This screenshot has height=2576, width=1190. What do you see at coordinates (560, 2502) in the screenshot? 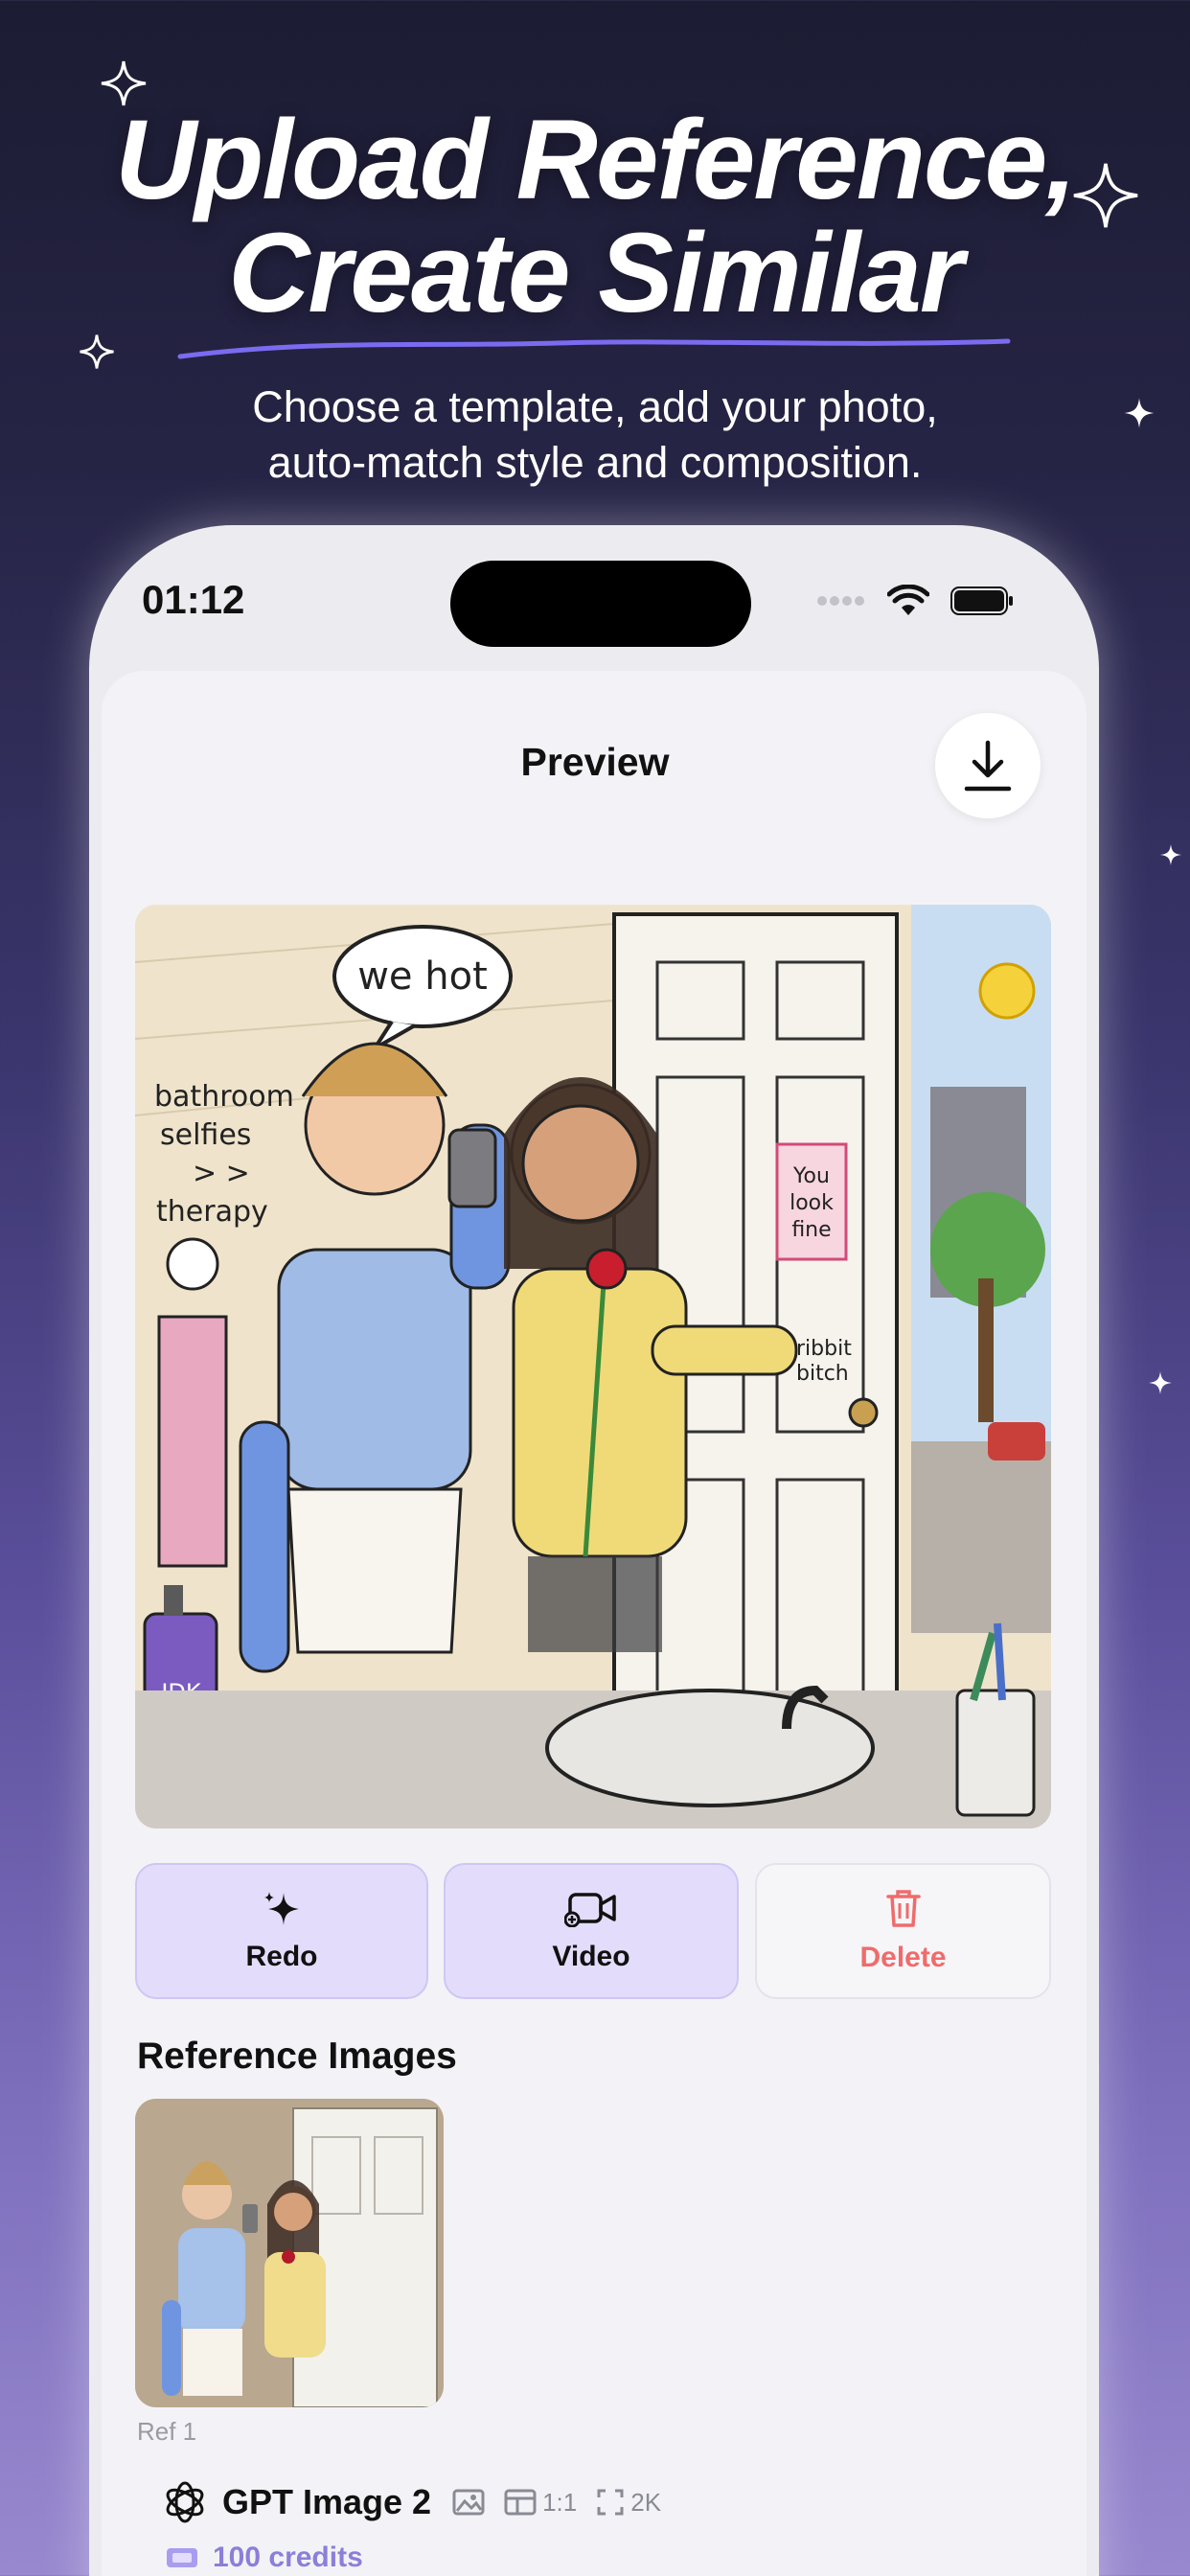
I see `aspect-ratio-value: 1:1` at bounding box center [560, 2502].